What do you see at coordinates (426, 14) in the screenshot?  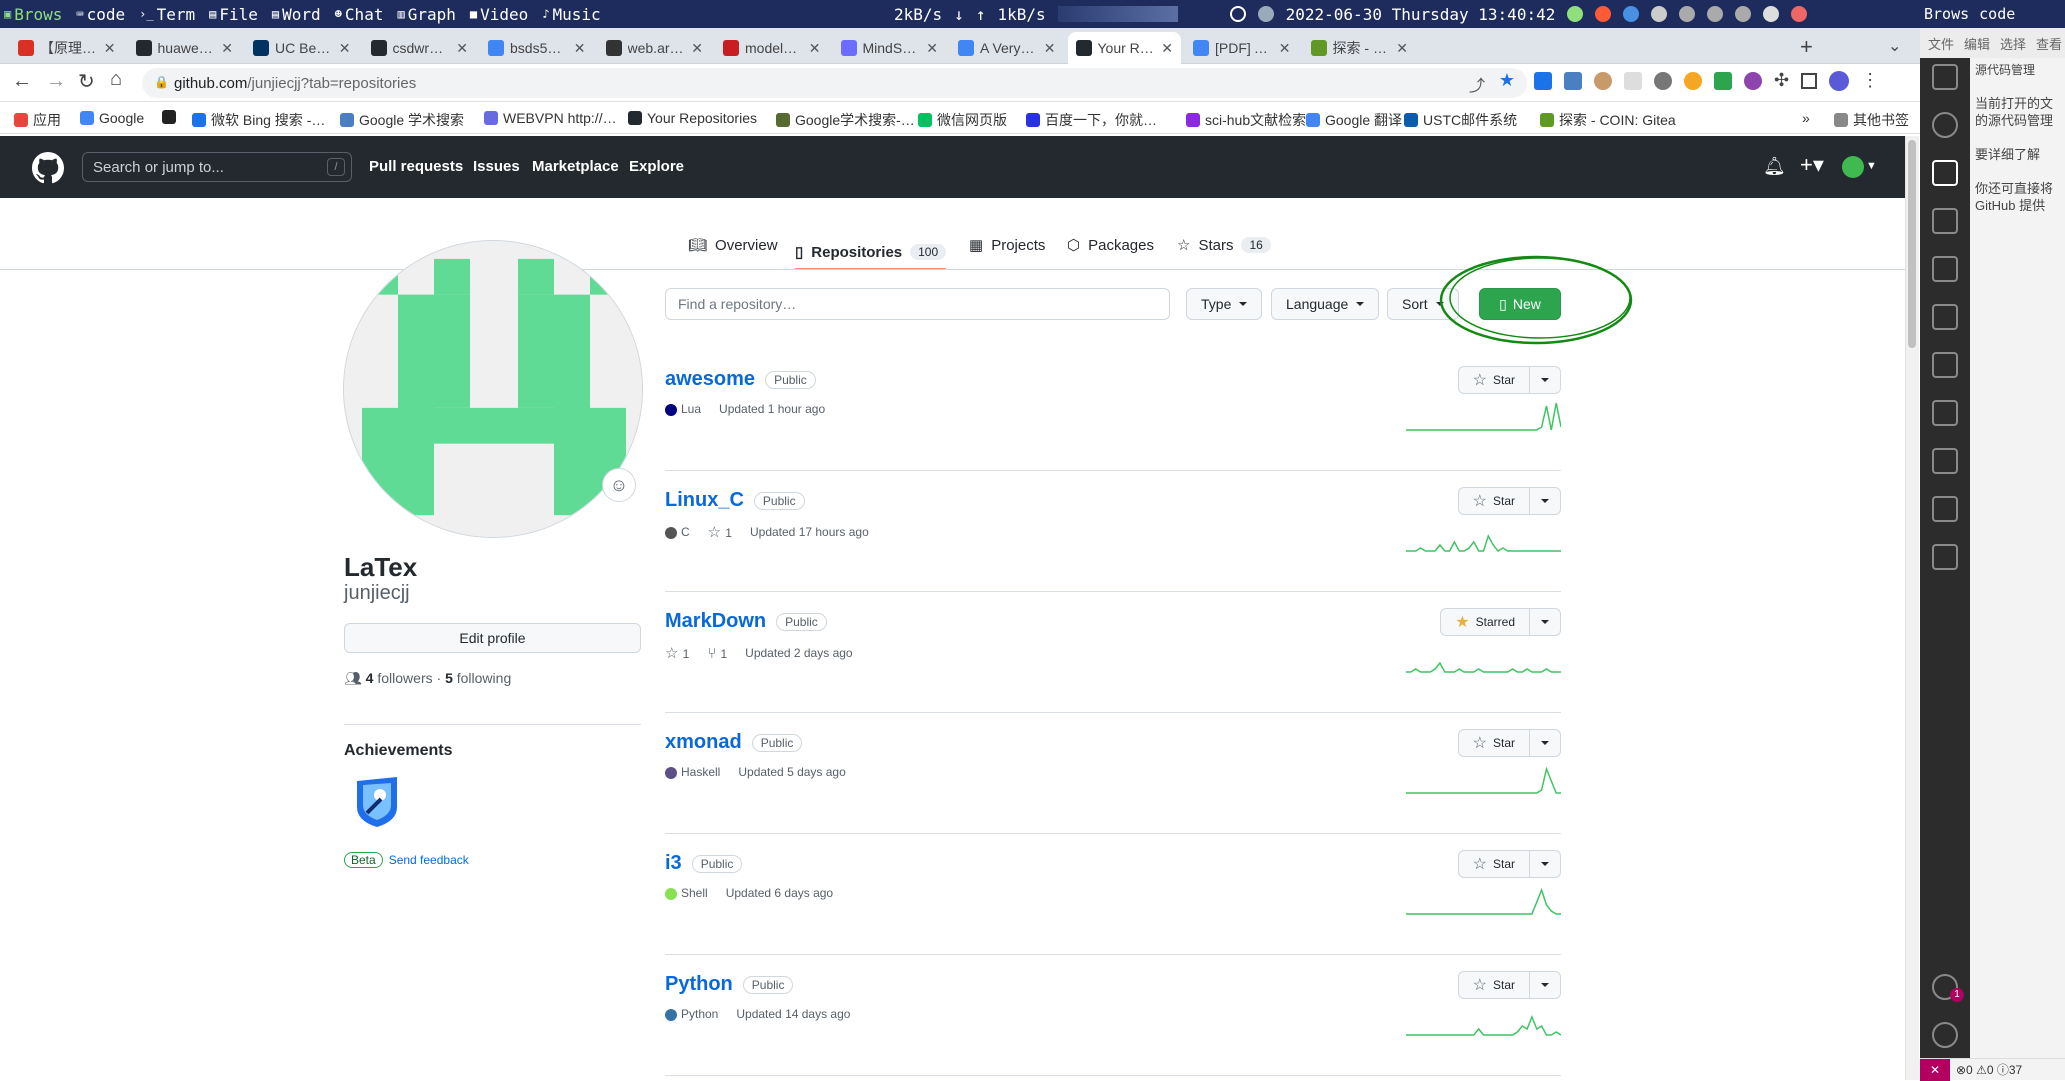 I see `workspace-graph: ▥ Graph` at bounding box center [426, 14].